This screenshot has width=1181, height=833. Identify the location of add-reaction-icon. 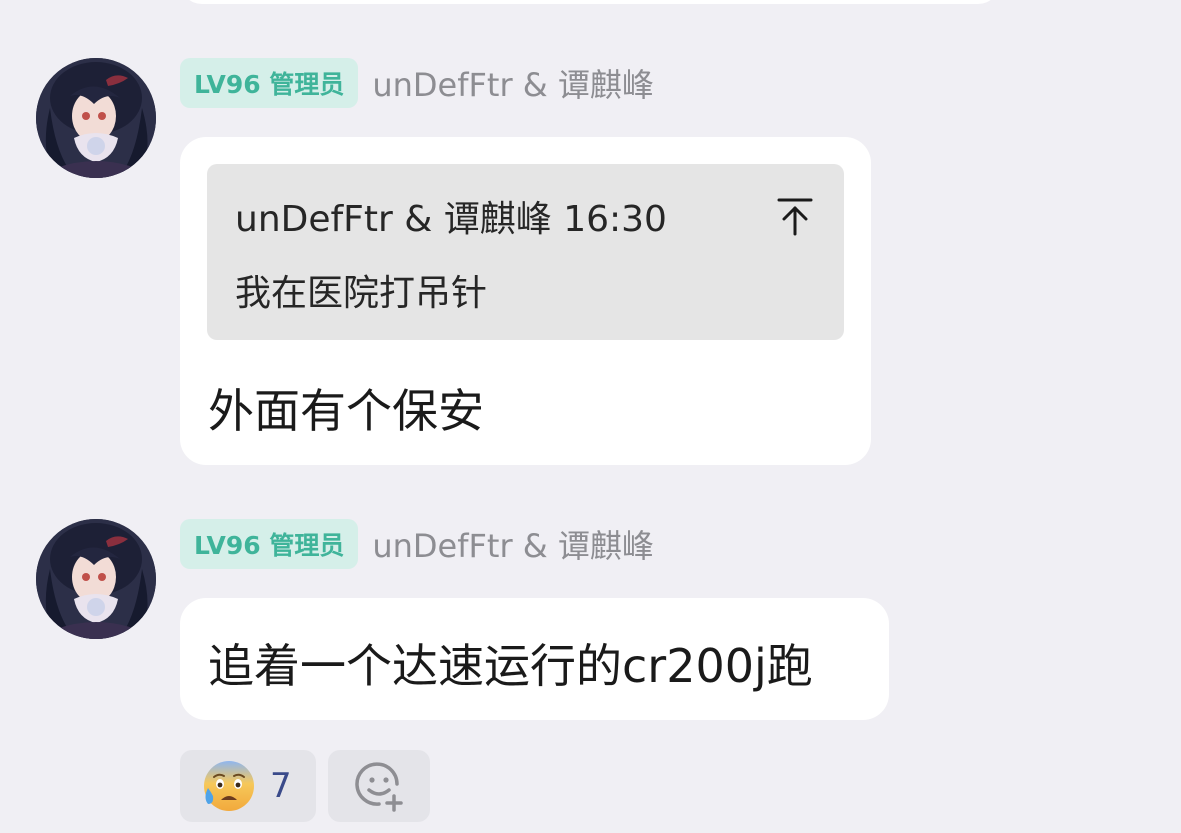
(379, 787).